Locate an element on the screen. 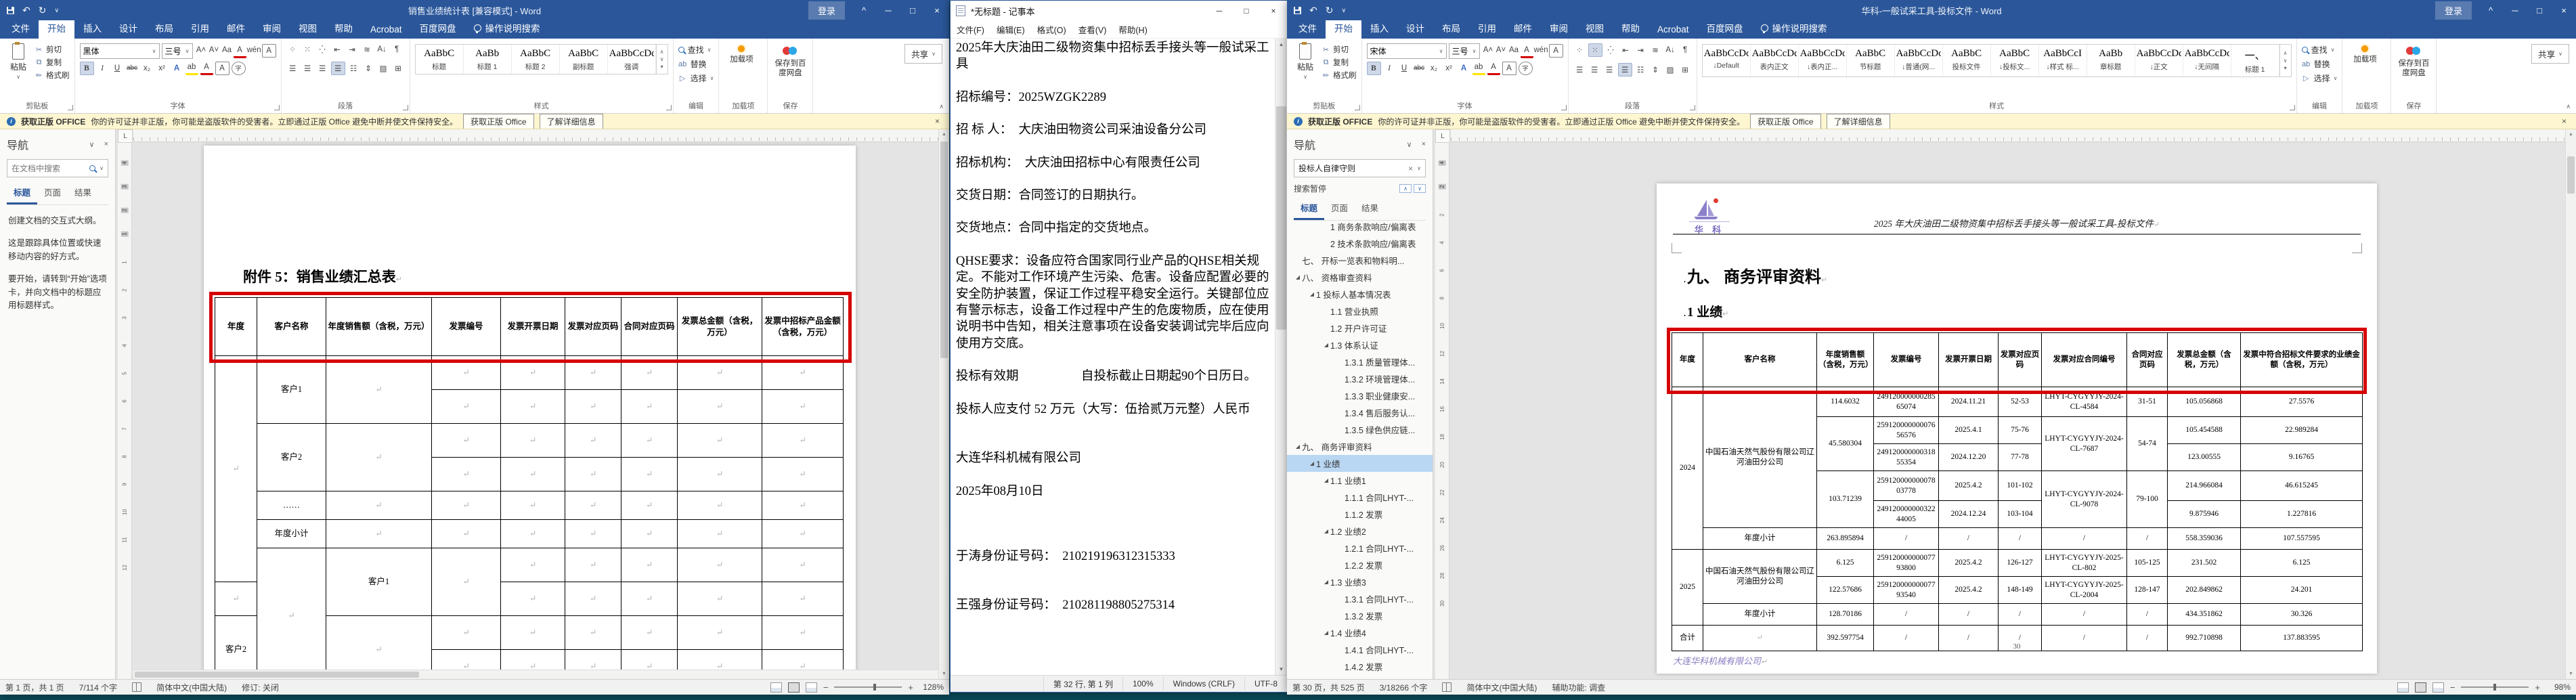  nav-tree-item: 1.1.2 发票 is located at coordinates (1360, 514).